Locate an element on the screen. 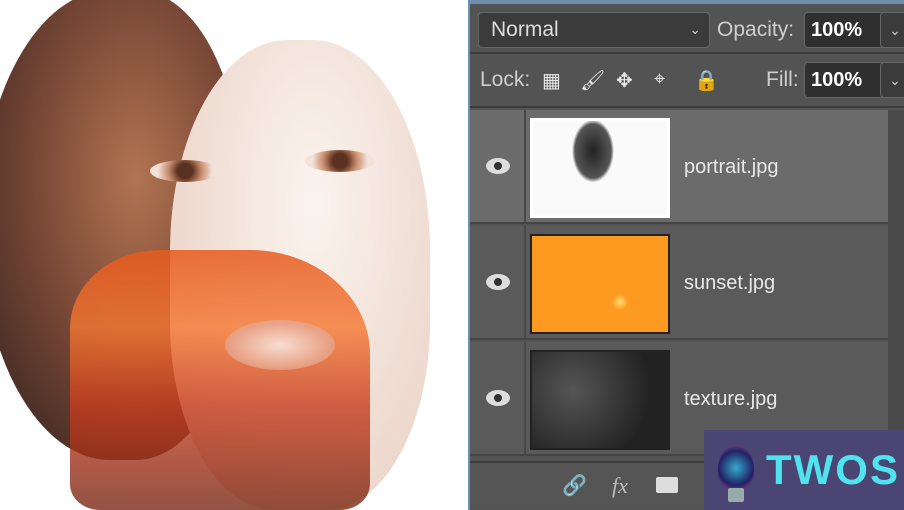 This screenshot has height=510, width=904. layer-row-portrait: portrait.jpg is located at coordinates (679, 167).